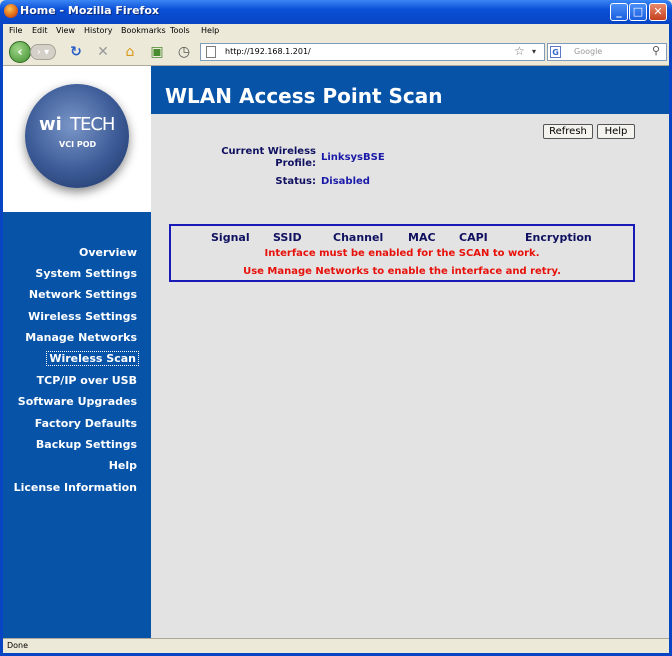 Image resolution: width=672 pixels, height=656 pixels. Describe the element at coordinates (616, 131) in the screenshot. I see `help-button: Help` at that location.